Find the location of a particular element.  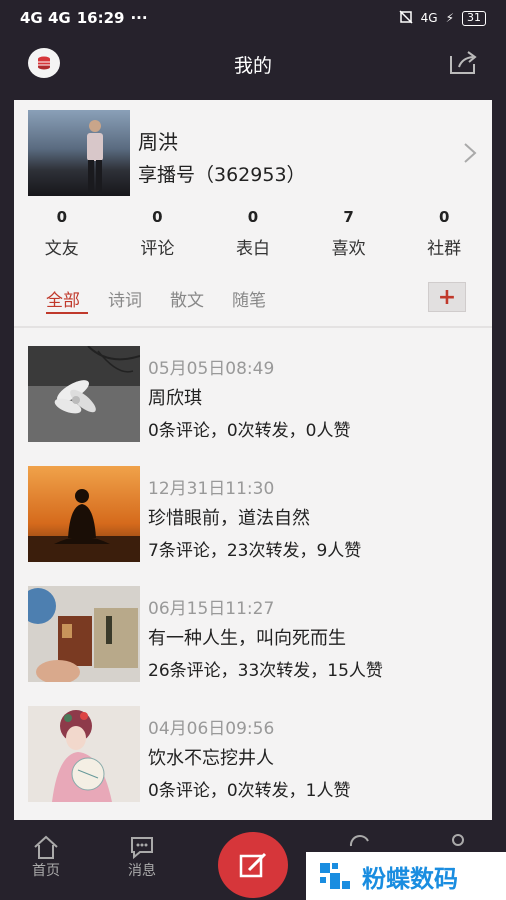

nav-label-home: 首页 is located at coordinates (46, 871).